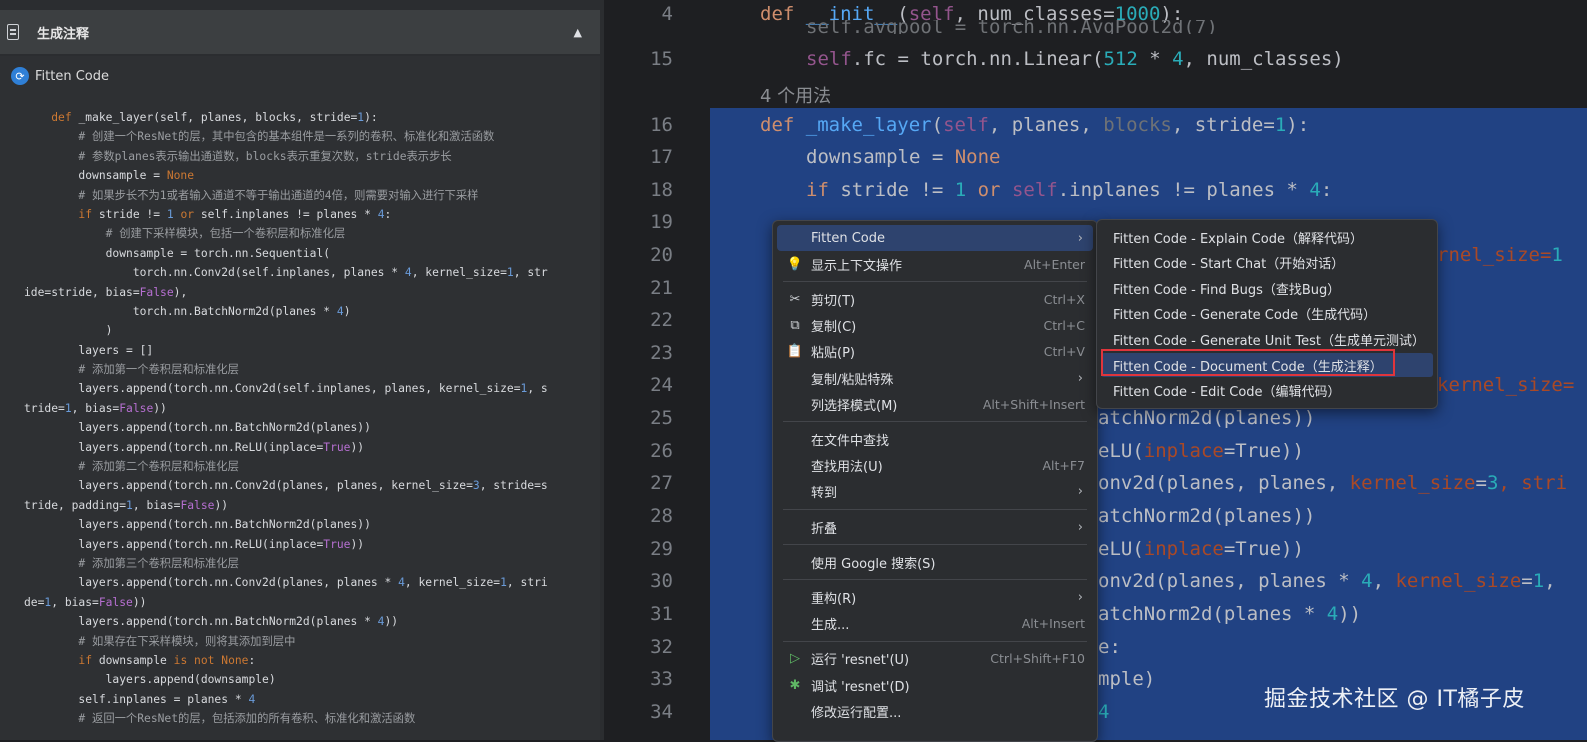 The image size is (1587, 742). What do you see at coordinates (795, 352) in the screenshot?
I see `paste-icon: 📋` at bounding box center [795, 352].